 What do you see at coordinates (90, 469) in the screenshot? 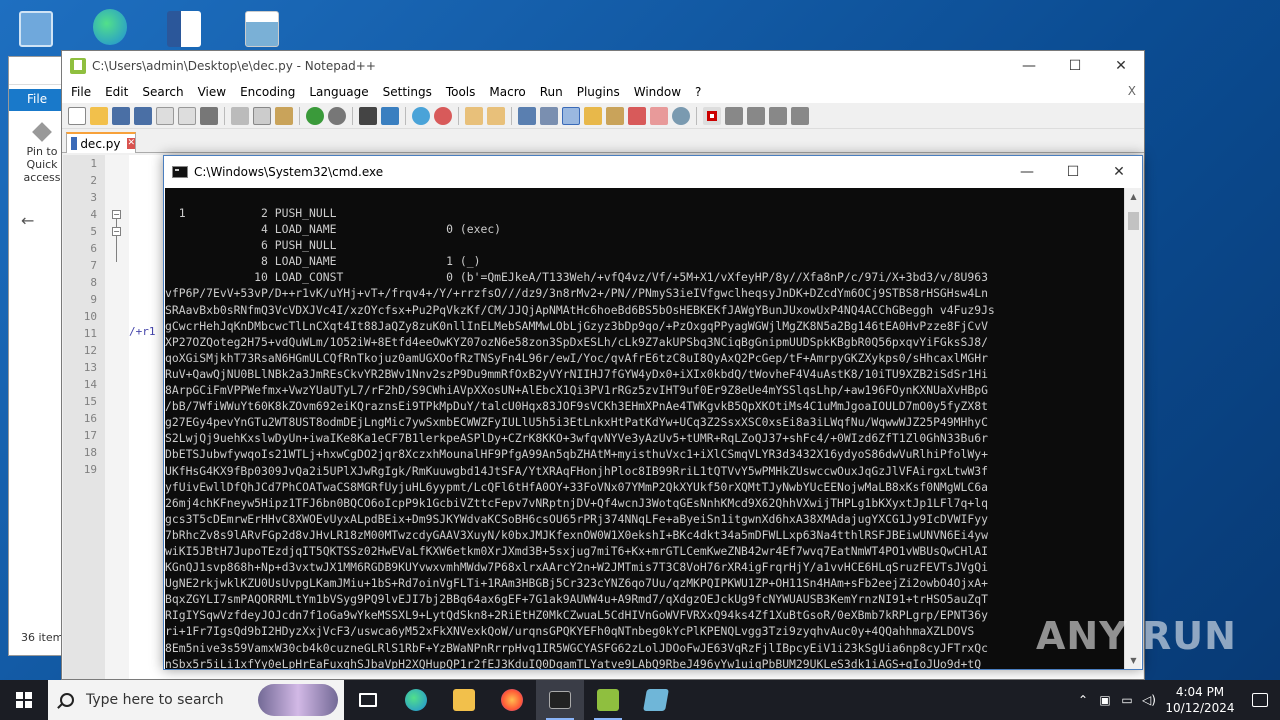
I see `line-number: 19` at bounding box center [90, 469].